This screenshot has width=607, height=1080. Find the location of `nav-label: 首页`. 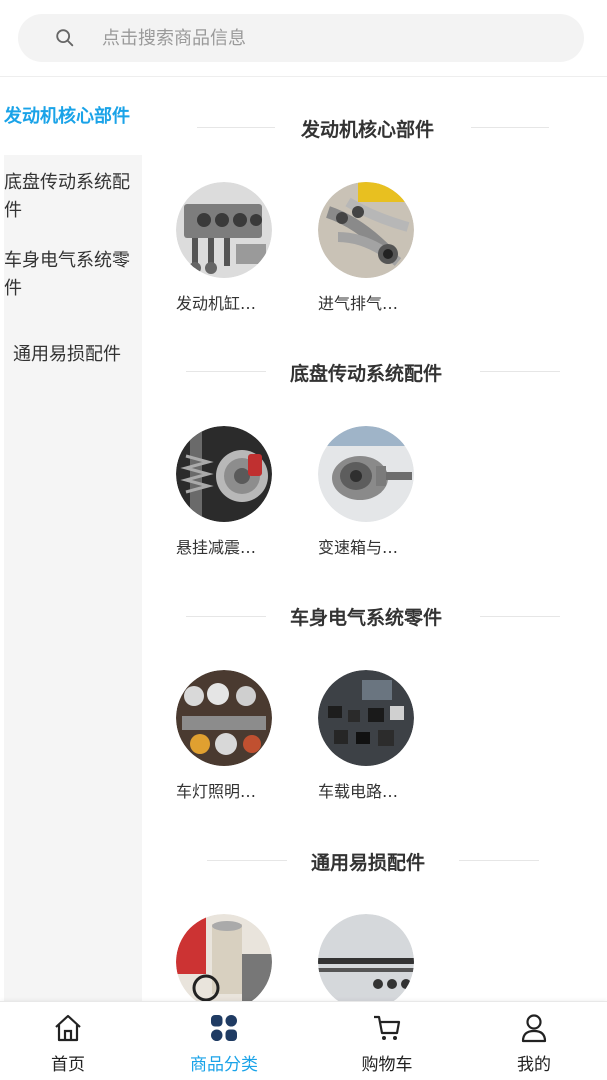

nav-label: 首页 is located at coordinates (68, 1065).